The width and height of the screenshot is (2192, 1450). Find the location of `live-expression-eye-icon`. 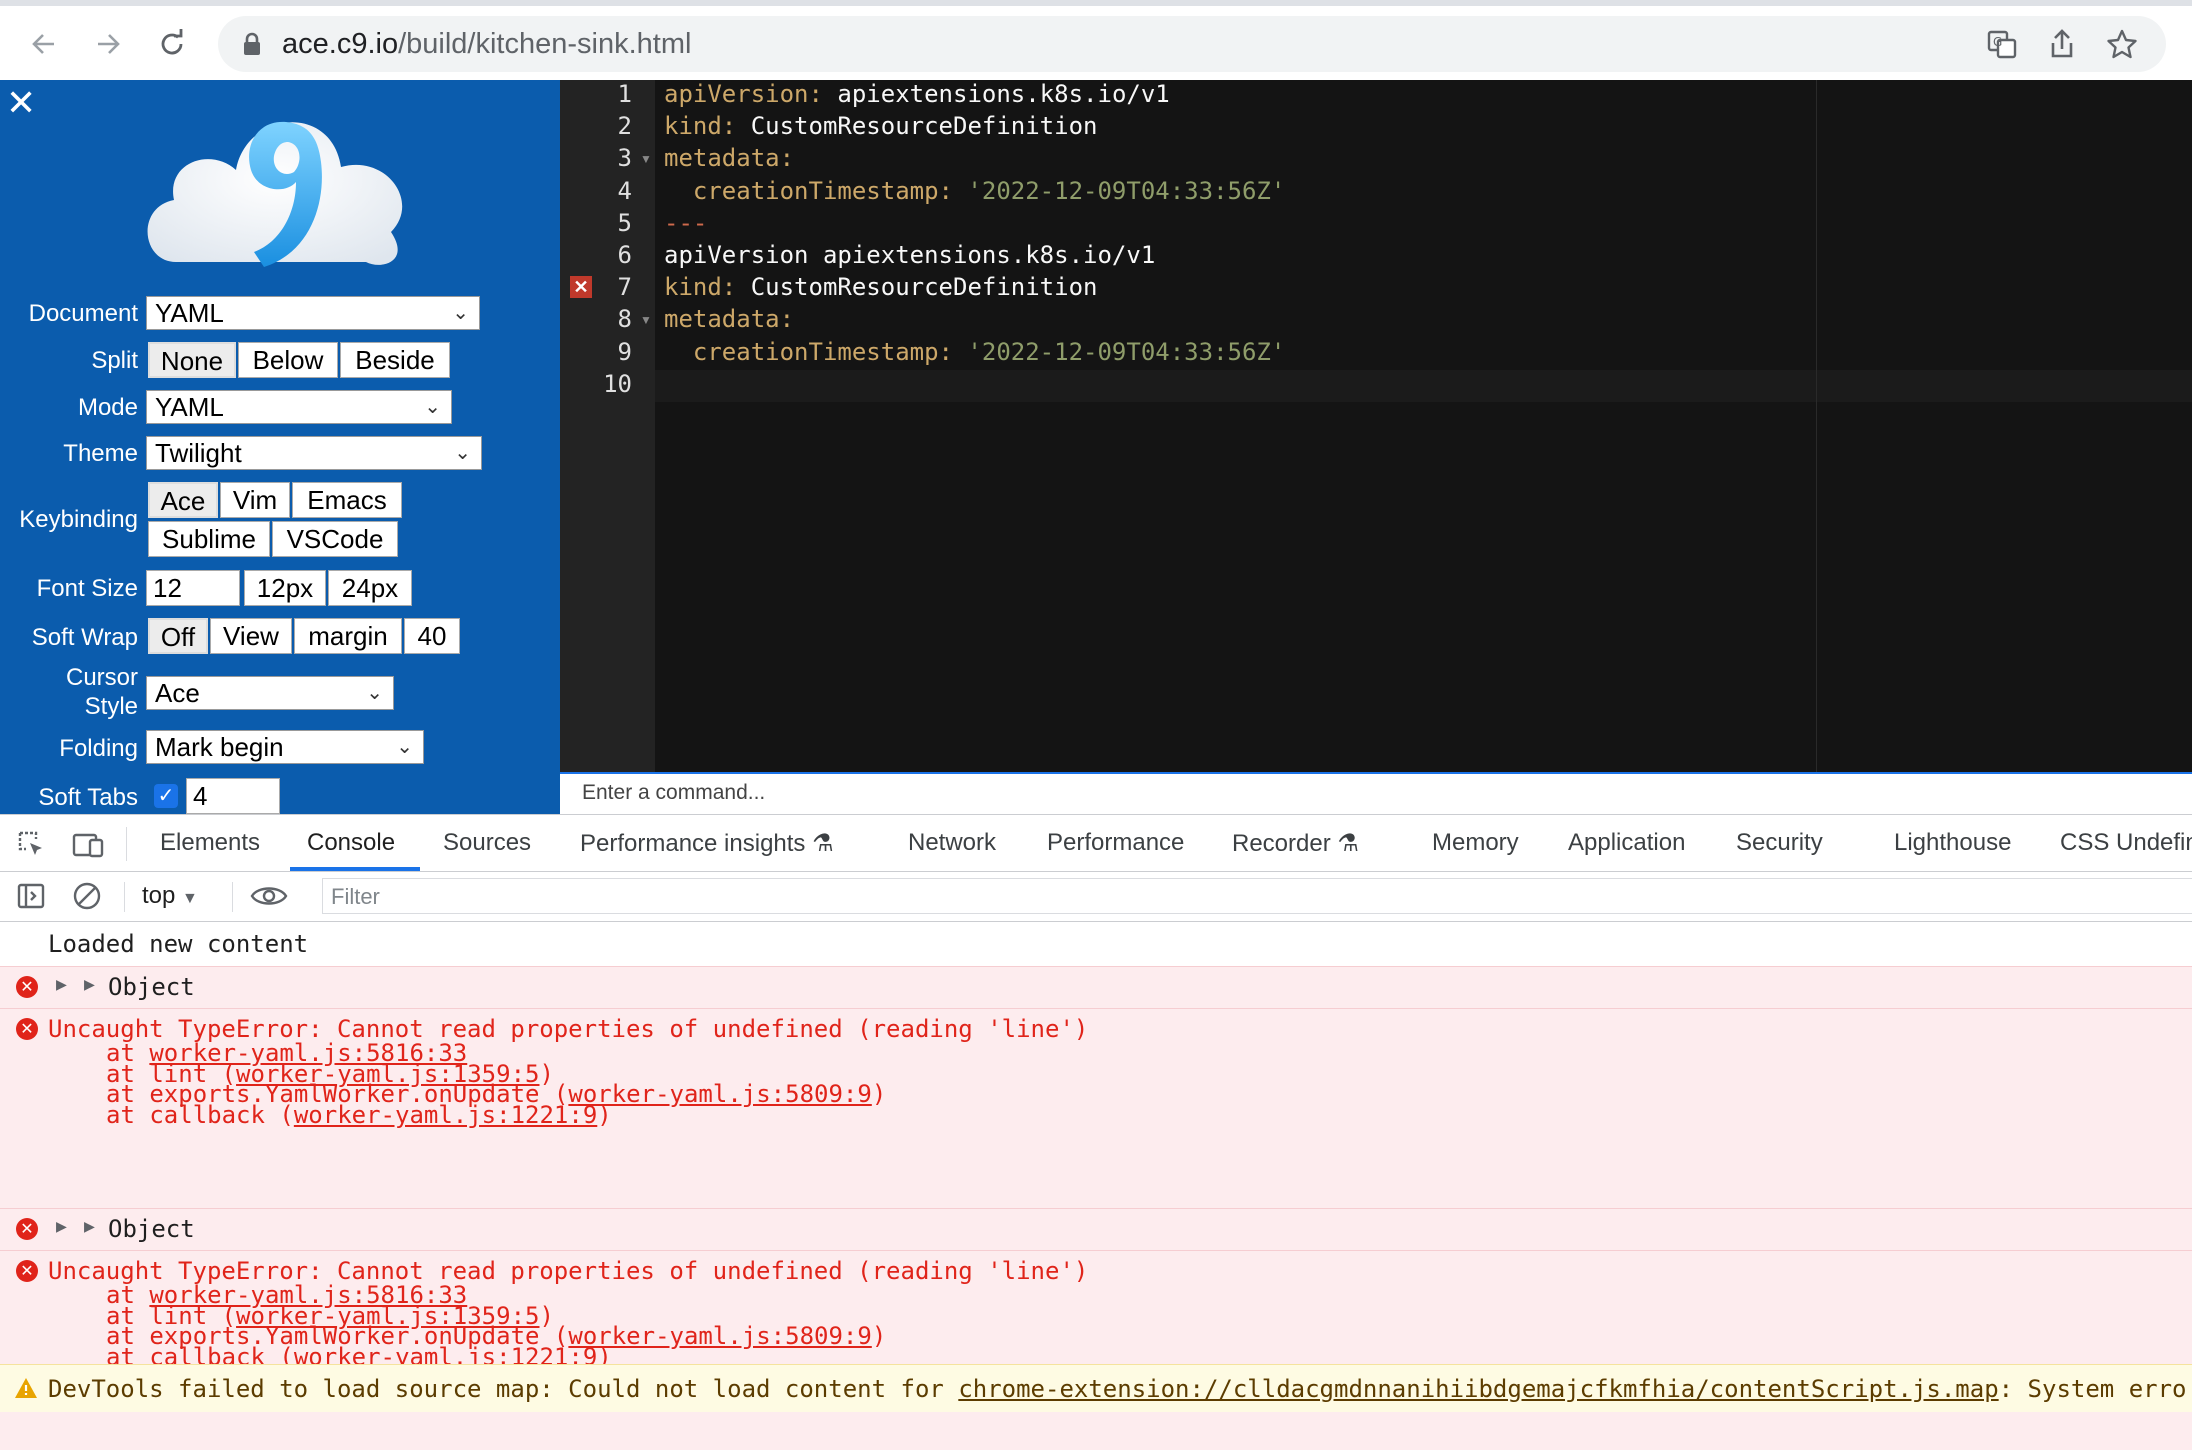

live-expression-eye-icon is located at coordinates (269, 898).